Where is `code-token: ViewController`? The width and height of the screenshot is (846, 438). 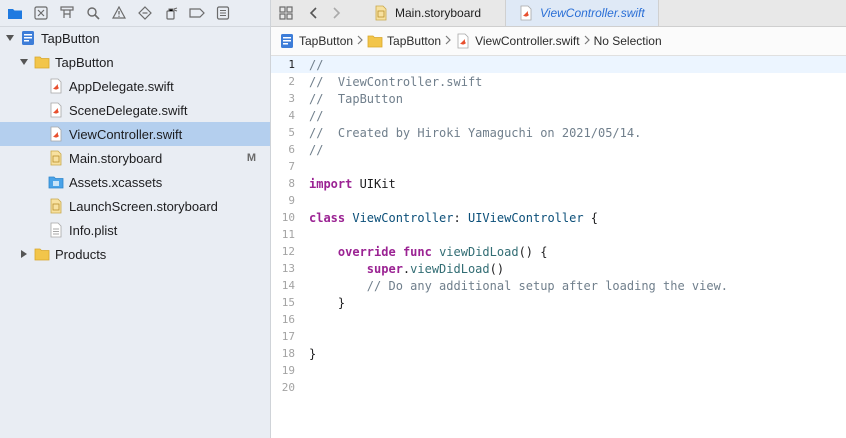 code-token: ViewController is located at coordinates (403, 217).